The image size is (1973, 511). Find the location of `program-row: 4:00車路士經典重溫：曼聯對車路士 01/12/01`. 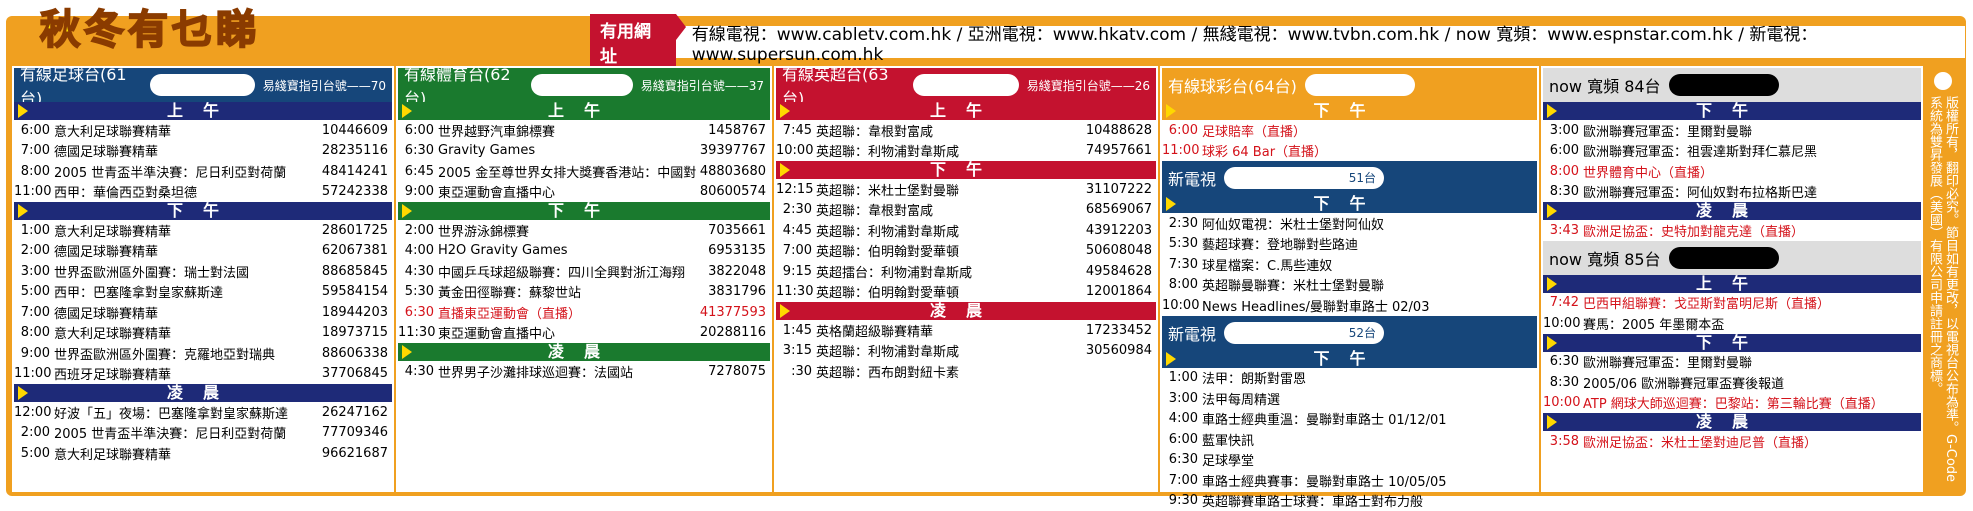

program-row: 4:00車路士經典重溫：曼聯對車路士 01/12/01 is located at coordinates (1349, 419).